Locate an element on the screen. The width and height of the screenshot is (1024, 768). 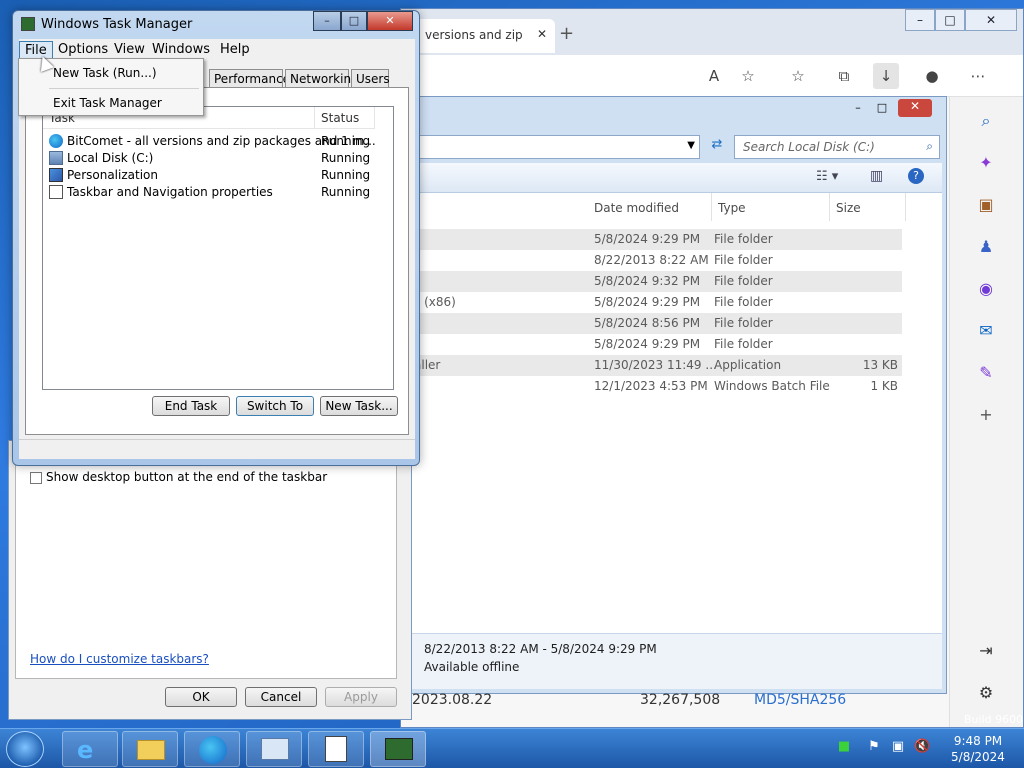
action-center-flag-icon: ⚑ is located at coordinates (874, 747).